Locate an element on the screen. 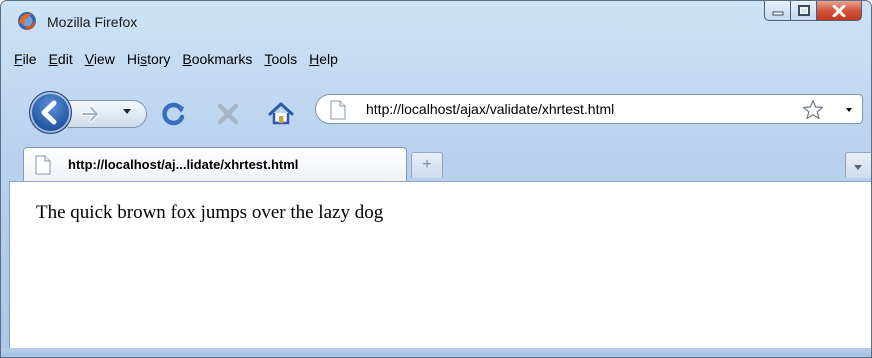  back-arrow-icon is located at coordinates (49, 112).